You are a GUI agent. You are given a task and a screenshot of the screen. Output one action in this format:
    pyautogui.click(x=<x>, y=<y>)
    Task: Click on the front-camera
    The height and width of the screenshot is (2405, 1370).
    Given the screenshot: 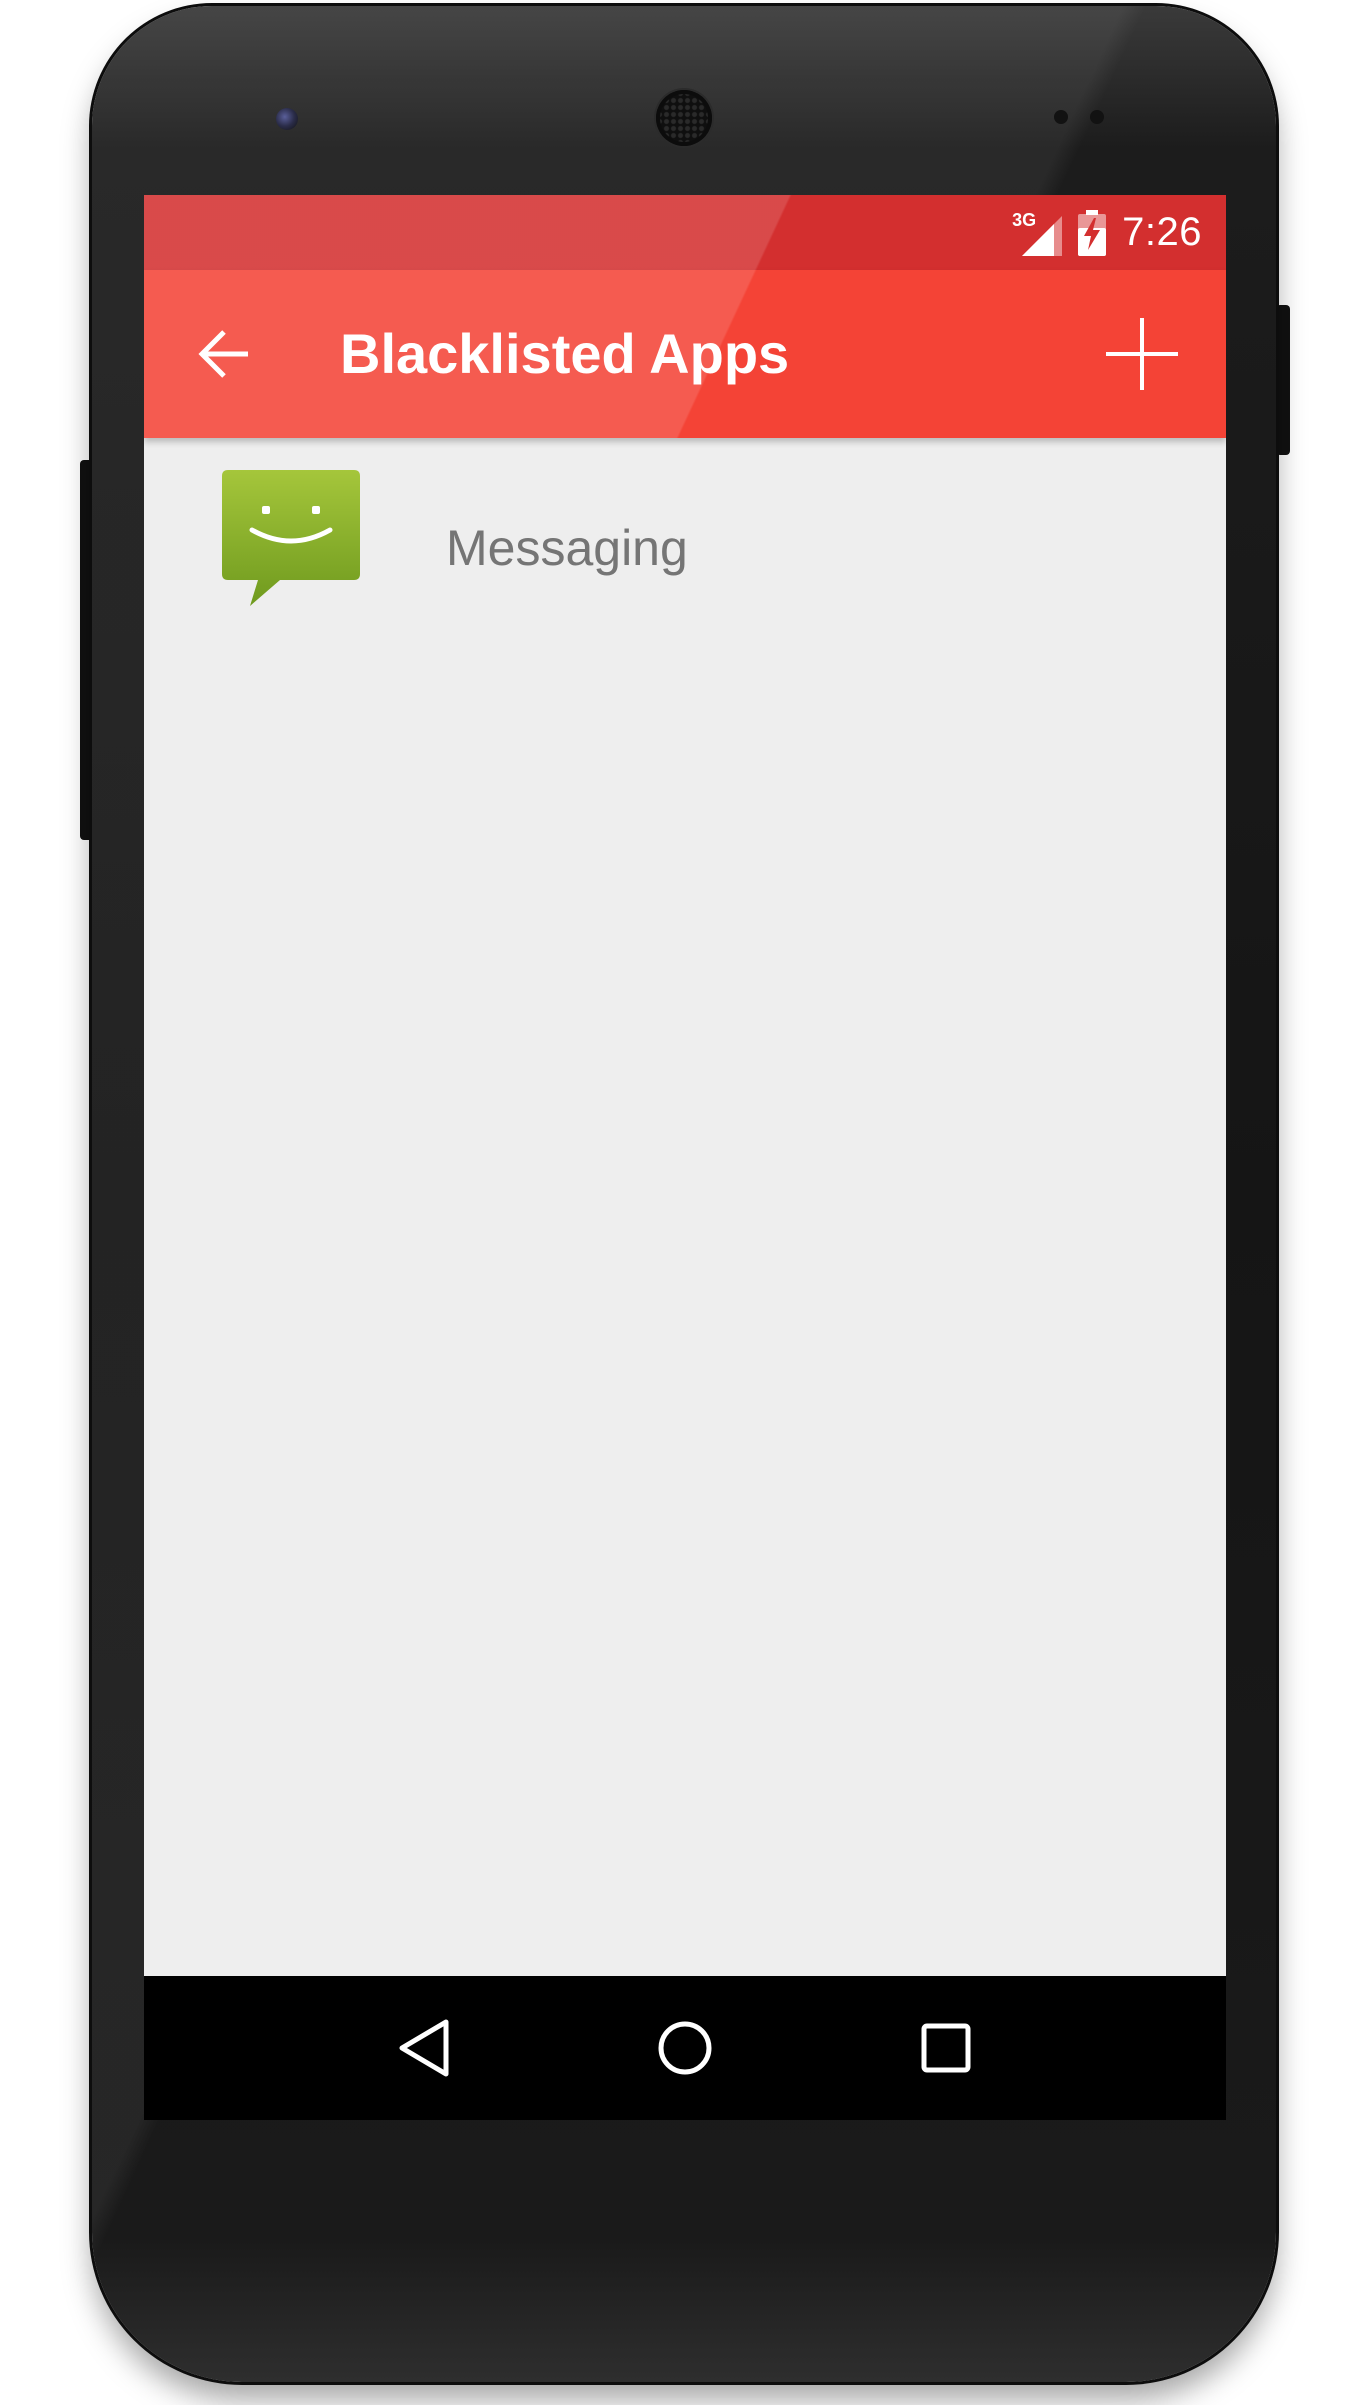 What is the action you would take?
    pyautogui.click(x=287, y=119)
    